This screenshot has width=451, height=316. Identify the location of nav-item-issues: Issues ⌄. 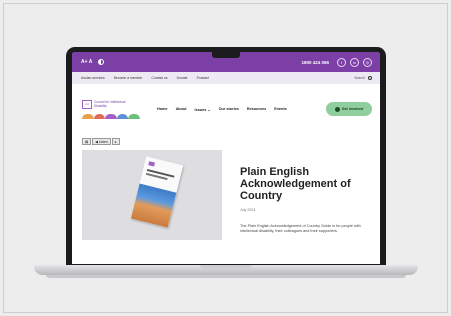
(203, 109).